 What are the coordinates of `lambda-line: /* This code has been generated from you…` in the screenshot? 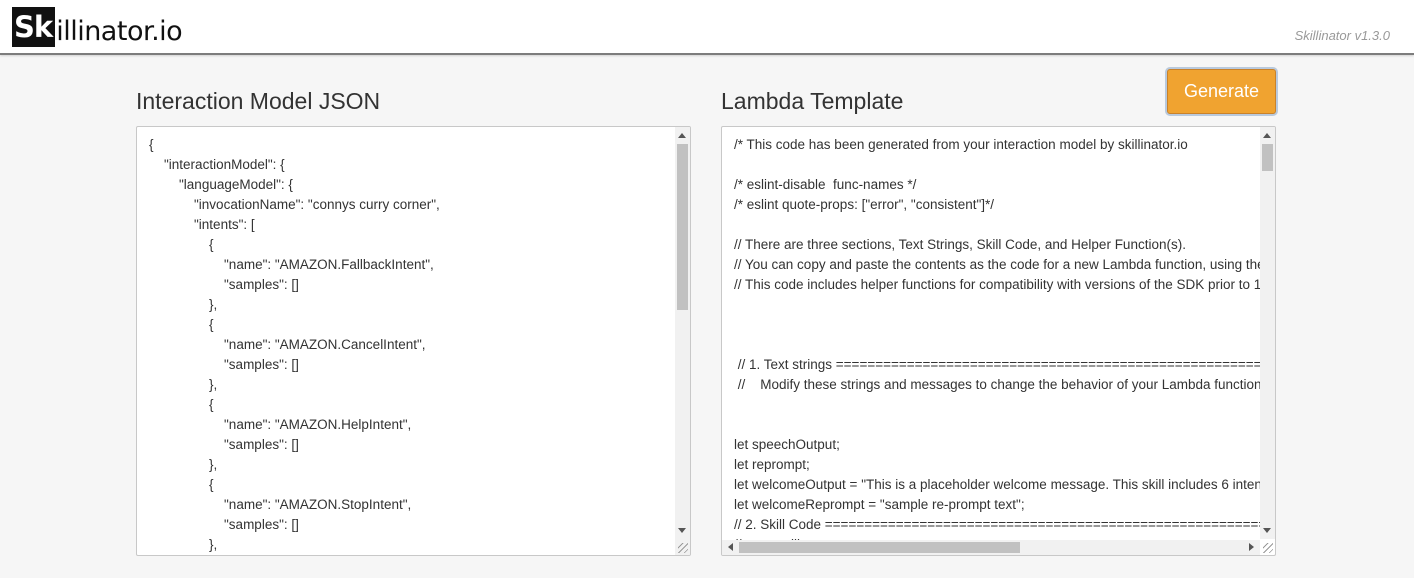 It's located at (961, 144).